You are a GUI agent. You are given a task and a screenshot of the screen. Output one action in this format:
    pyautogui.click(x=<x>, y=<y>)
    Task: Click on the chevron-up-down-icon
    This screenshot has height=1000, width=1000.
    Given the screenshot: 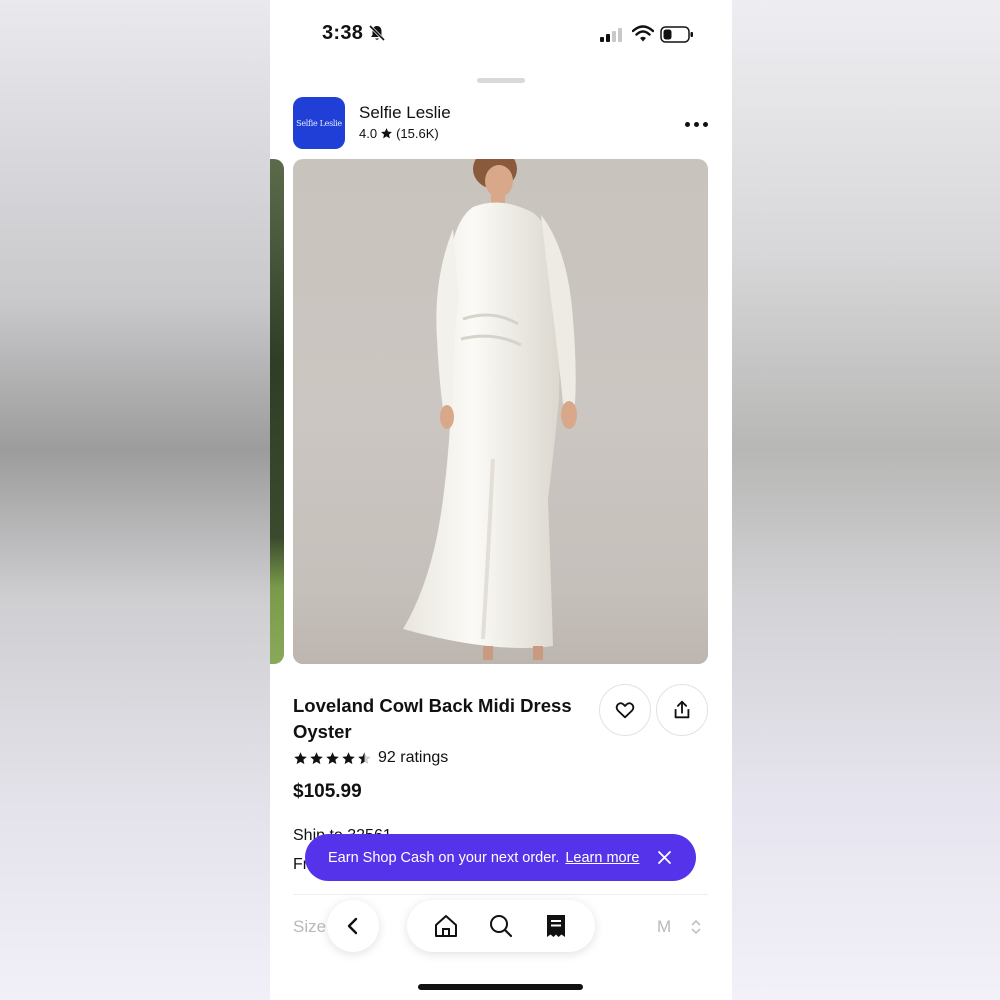 What is the action you would take?
    pyautogui.click(x=696, y=927)
    